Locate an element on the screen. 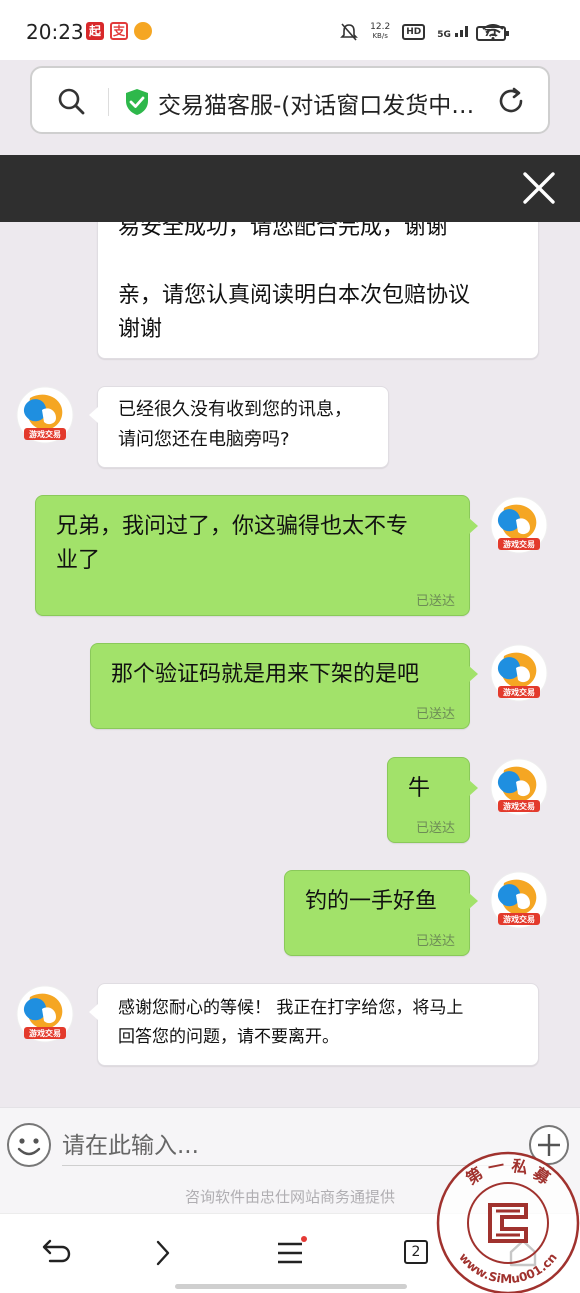 The height and width of the screenshot is (1293, 580). chat-header-bar is located at coordinates (290, 188).